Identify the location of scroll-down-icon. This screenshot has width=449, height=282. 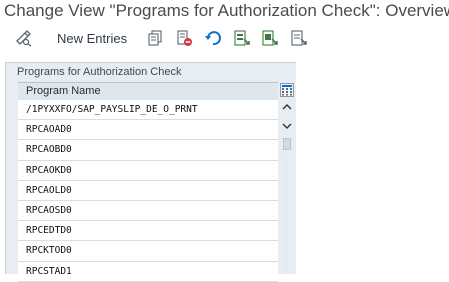
(287, 126).